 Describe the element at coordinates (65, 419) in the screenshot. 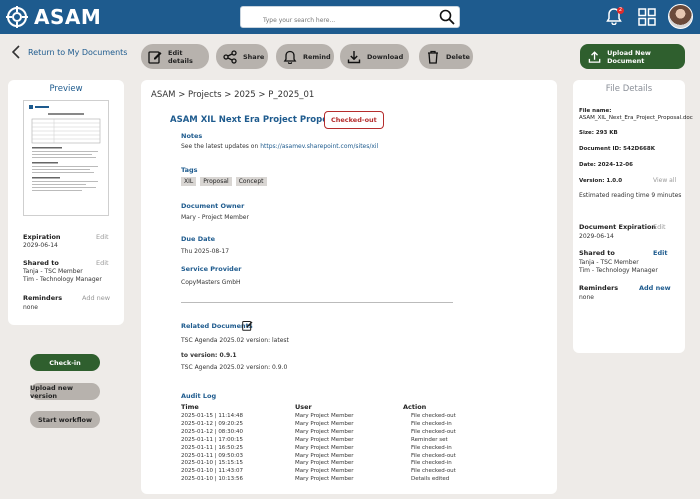

I see `start-workflow-button: Start workflow` at that location.